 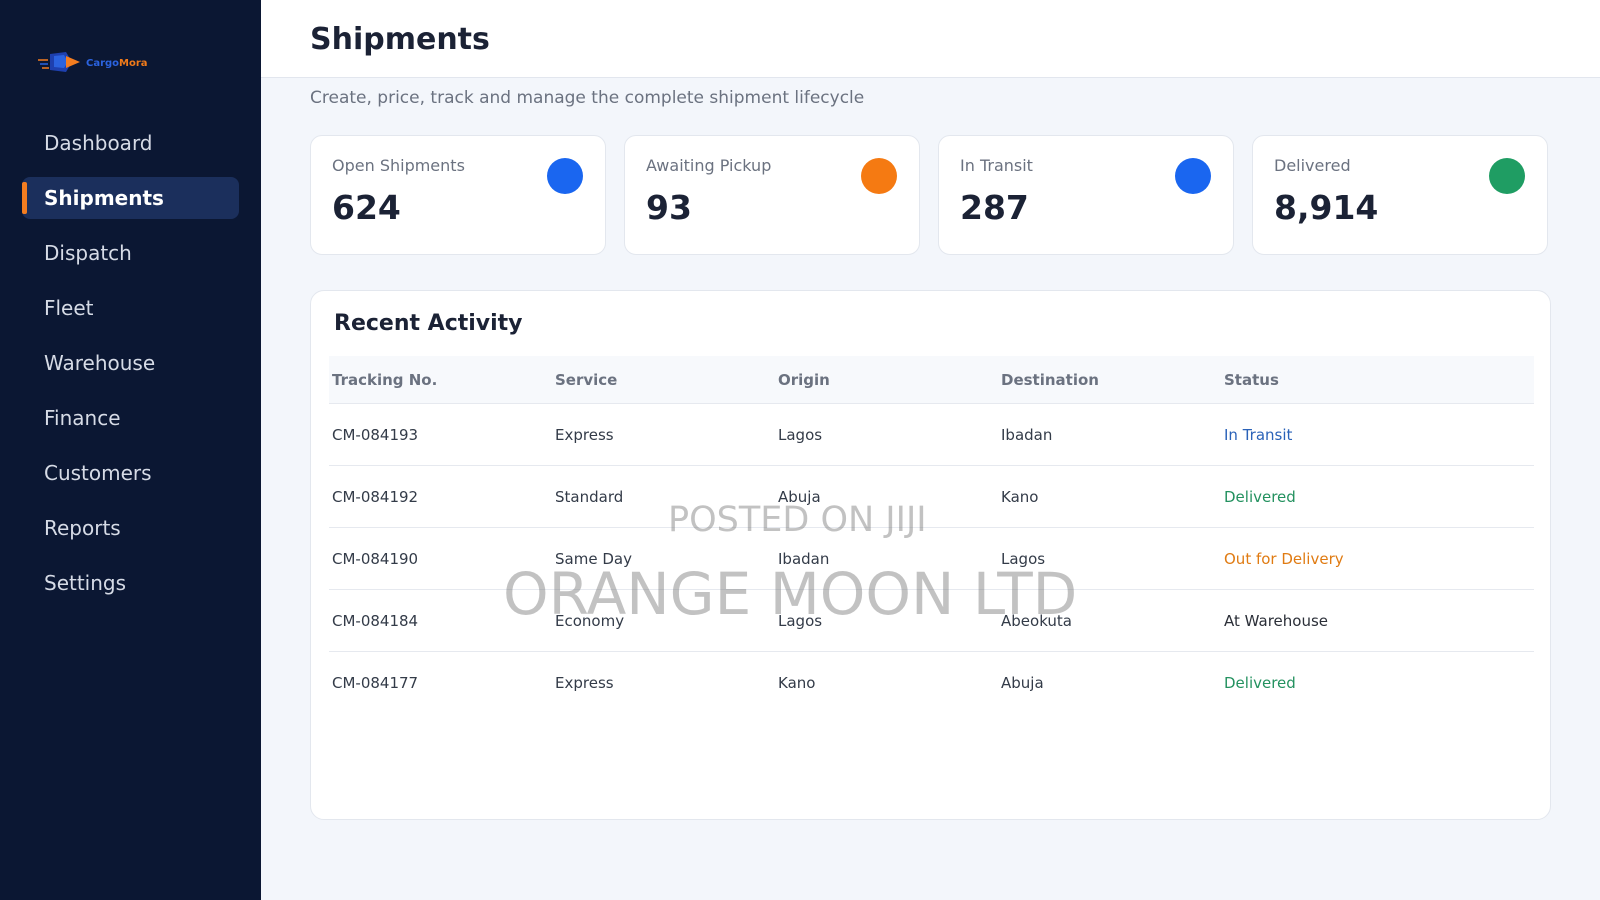 What do you see at coordinates (458, 195) in the screenshot?
I see `stat-card-open-shipments: Open Shipments 624` at bounding box center [458, 195].